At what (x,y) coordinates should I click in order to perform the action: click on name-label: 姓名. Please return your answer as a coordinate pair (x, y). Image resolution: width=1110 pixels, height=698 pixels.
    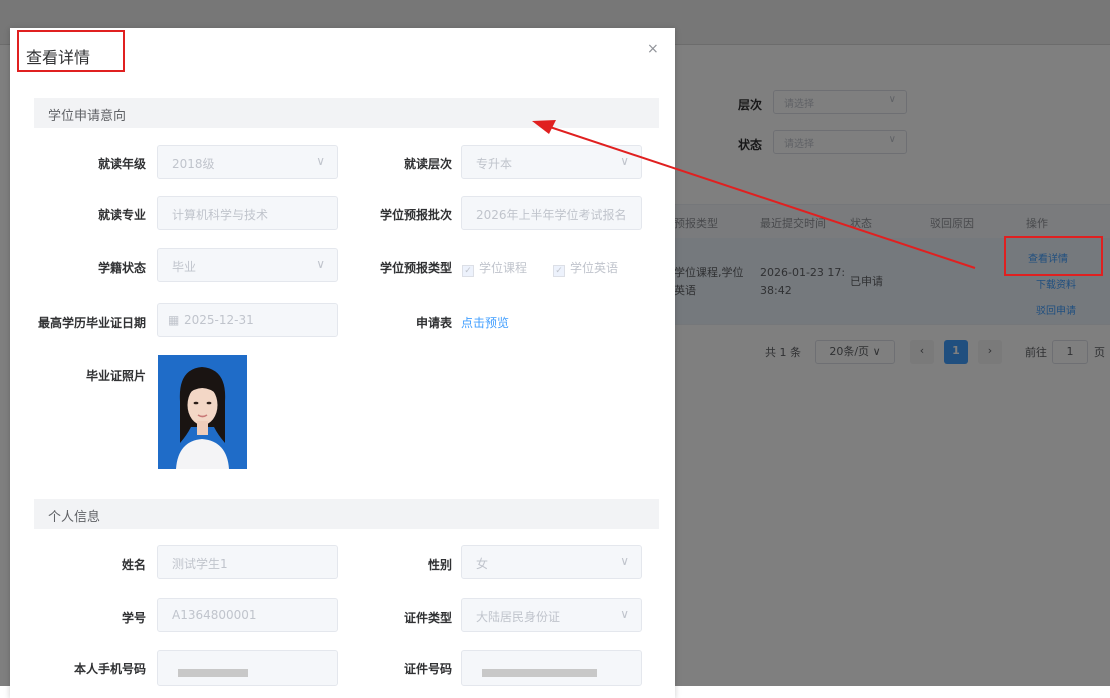
    Looking at the image, I should click on (133, 565).